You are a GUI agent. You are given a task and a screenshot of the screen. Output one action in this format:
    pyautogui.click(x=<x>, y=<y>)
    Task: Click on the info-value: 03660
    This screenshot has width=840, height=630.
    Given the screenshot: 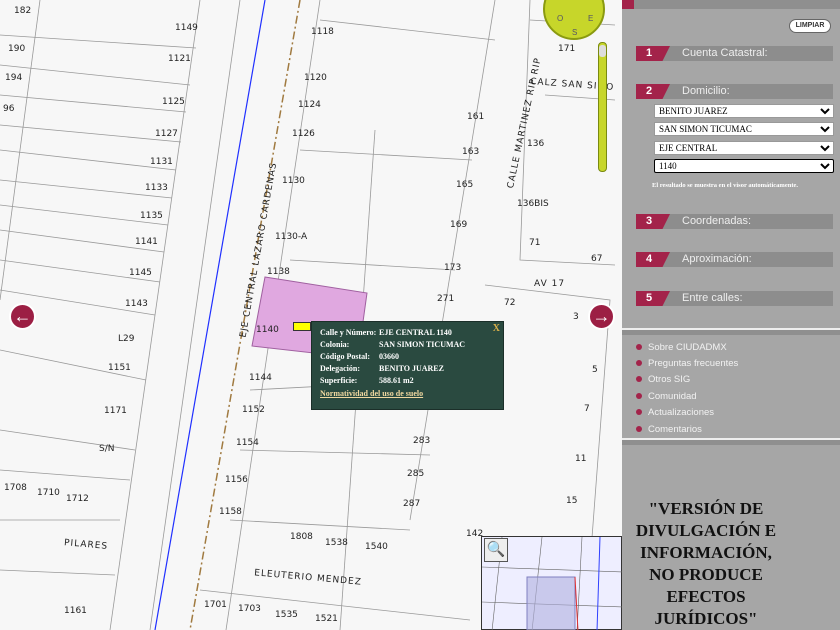 What is the action you would take?
    pyautogui.click(x=389, y=356)
    